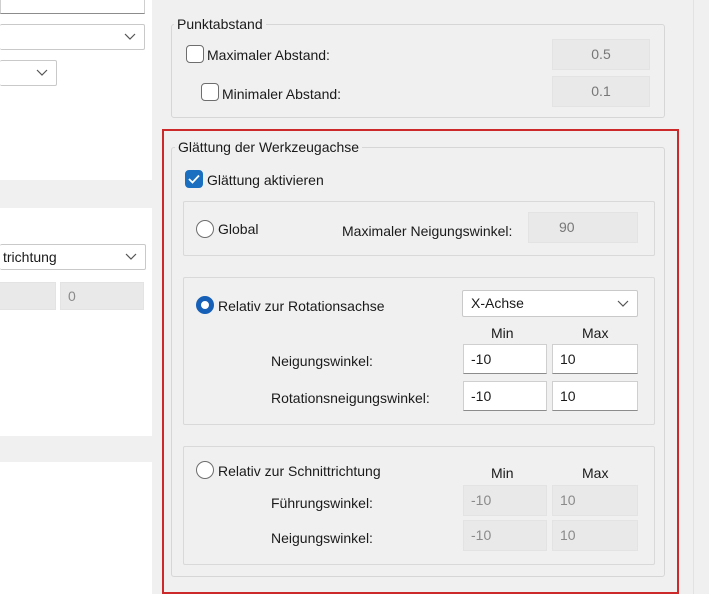 This screenshot has width=709, height=594. What do you see at coordinates (601, 91) in the screenshot?
I see `min-distance-value: 0.1` at bounding box center [601, 91].